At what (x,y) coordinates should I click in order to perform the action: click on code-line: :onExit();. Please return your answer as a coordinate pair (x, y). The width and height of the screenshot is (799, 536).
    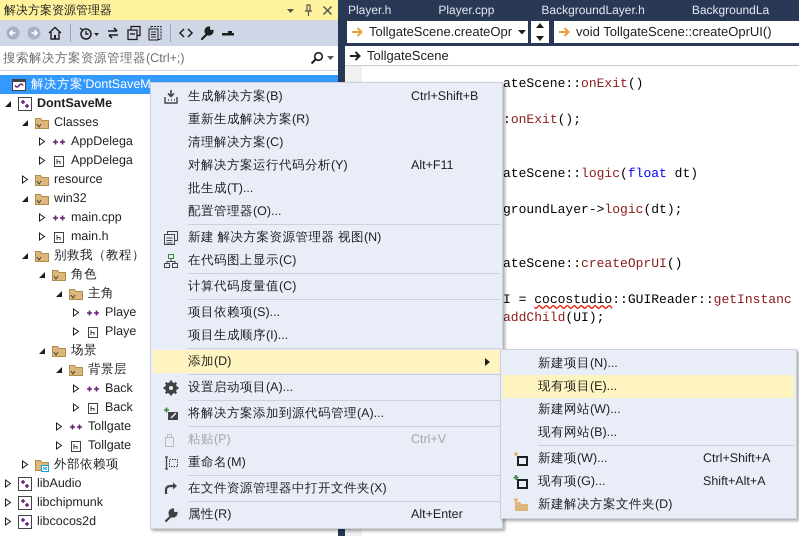
    Looking at the image, I should click on (542, 119).